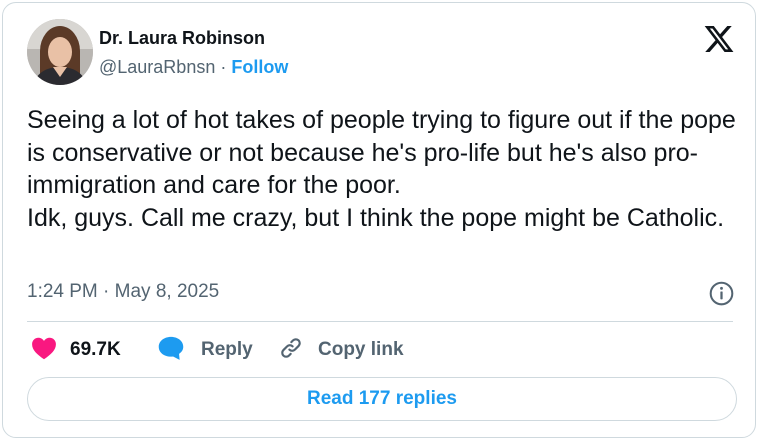  Describe the element at coordinates (259, 67) in the screenshot. I see `follow-button: Follow` at that location.